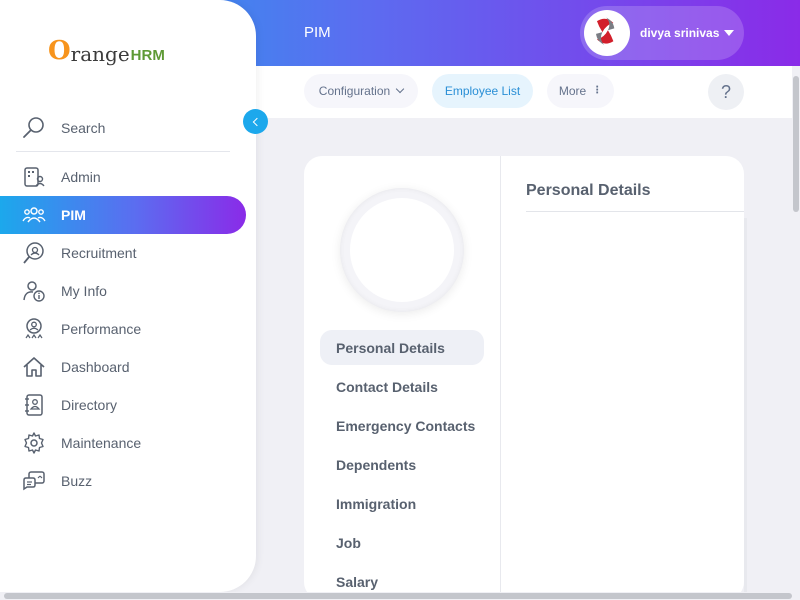 Image resolution: width=800 pixels, height=600 pixels. What do you see at coordinates (680, 33) in the screenshot?
I see `user-name: divya srinivas` at bounding box center [680, 33].